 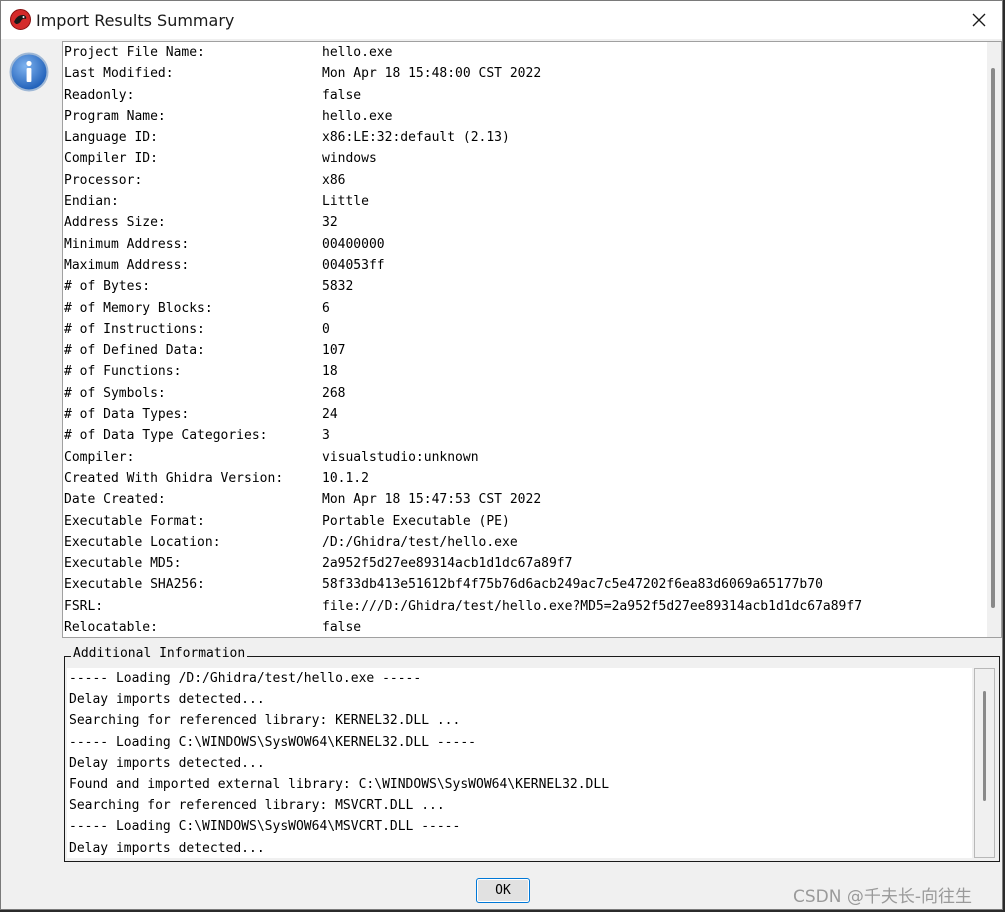 I want to click on property-row: # of Instructions: 0, so click(x=463, y=329).